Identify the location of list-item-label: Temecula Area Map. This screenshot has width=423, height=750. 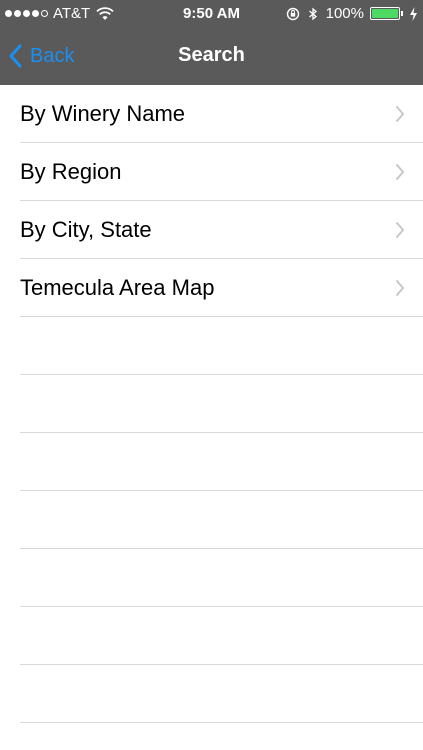
(117, 287).